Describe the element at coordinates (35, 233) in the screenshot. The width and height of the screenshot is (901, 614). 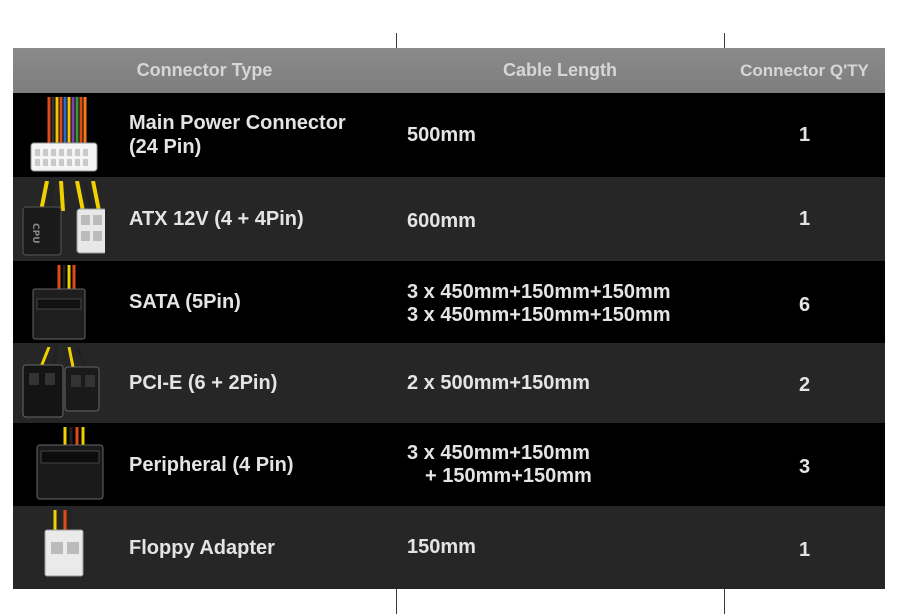
I see `svg-text: CPU` at that location.